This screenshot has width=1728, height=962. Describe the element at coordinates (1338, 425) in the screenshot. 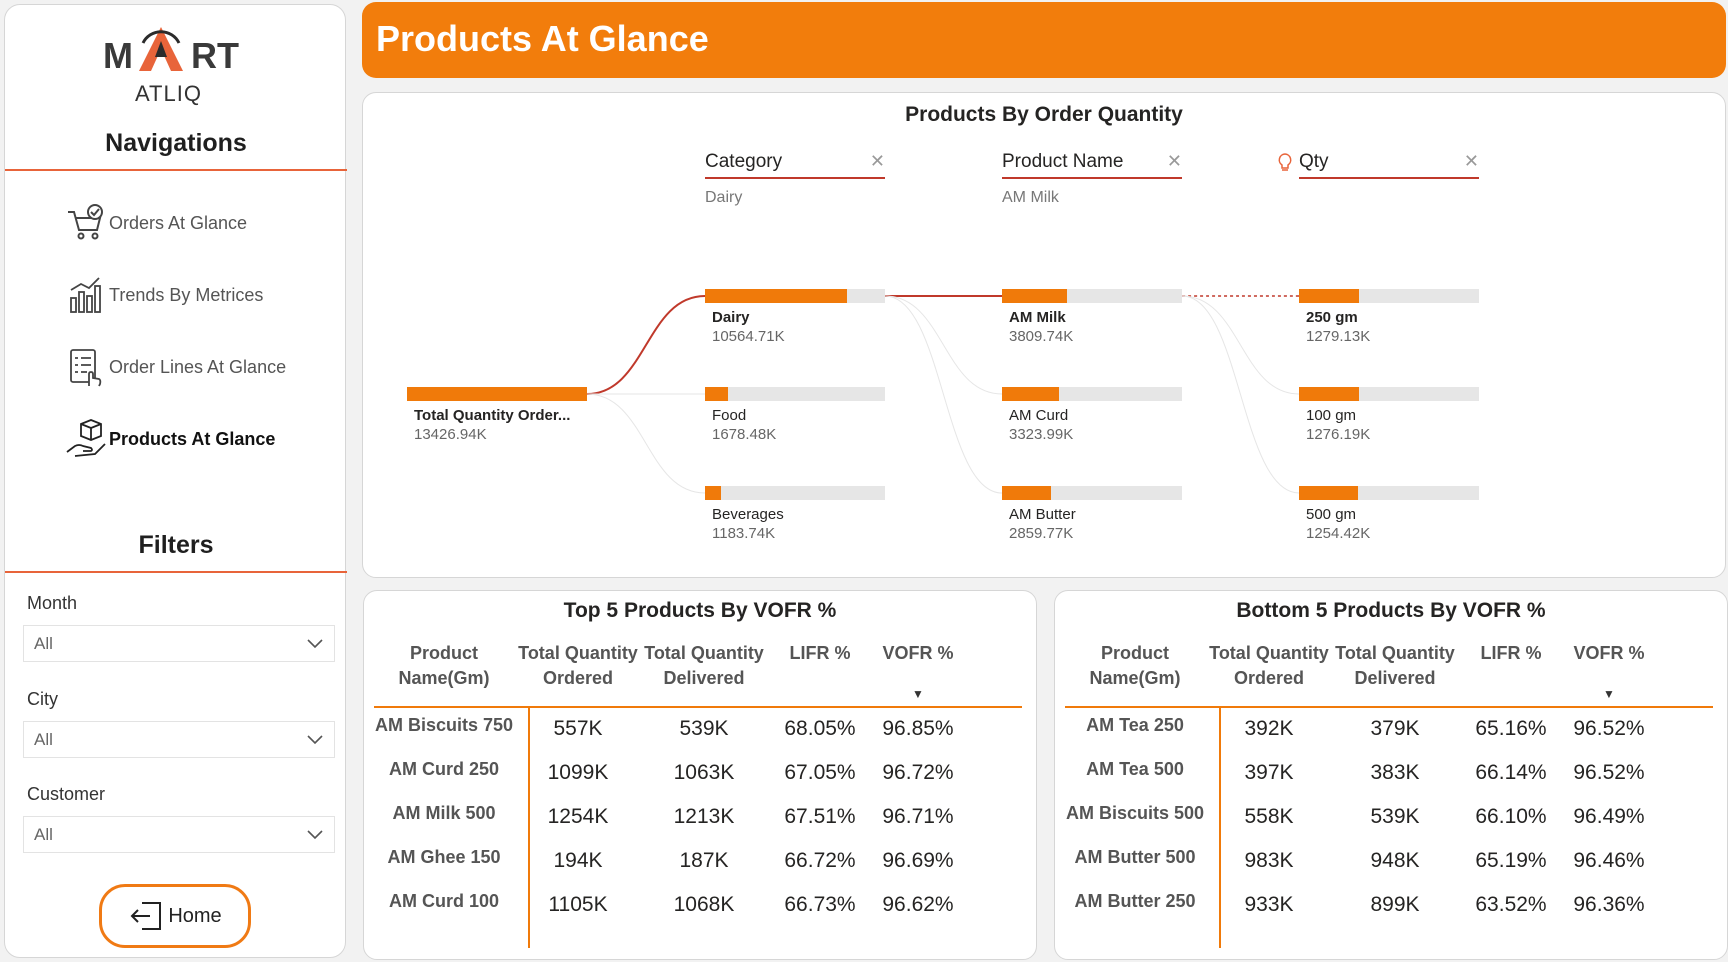

I see `node-c2-r1-label: 100 gm 1276.19K` at that location.